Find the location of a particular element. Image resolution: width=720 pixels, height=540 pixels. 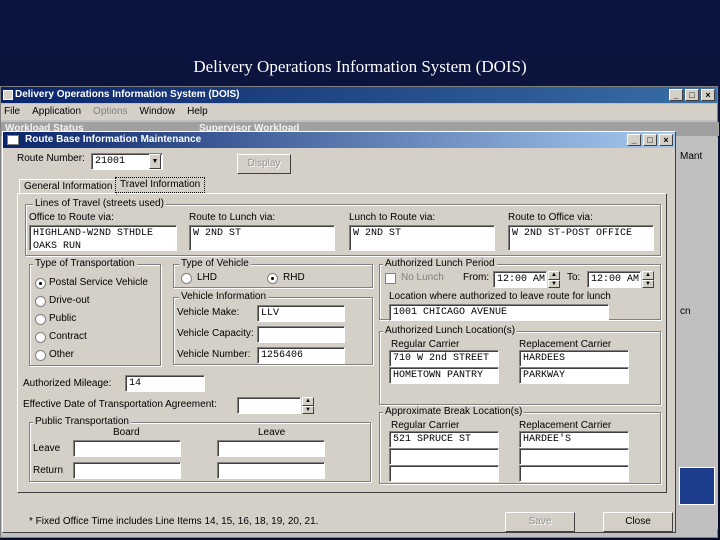

authorized-mileage-input: 14 is located at coordinates (165, 383).